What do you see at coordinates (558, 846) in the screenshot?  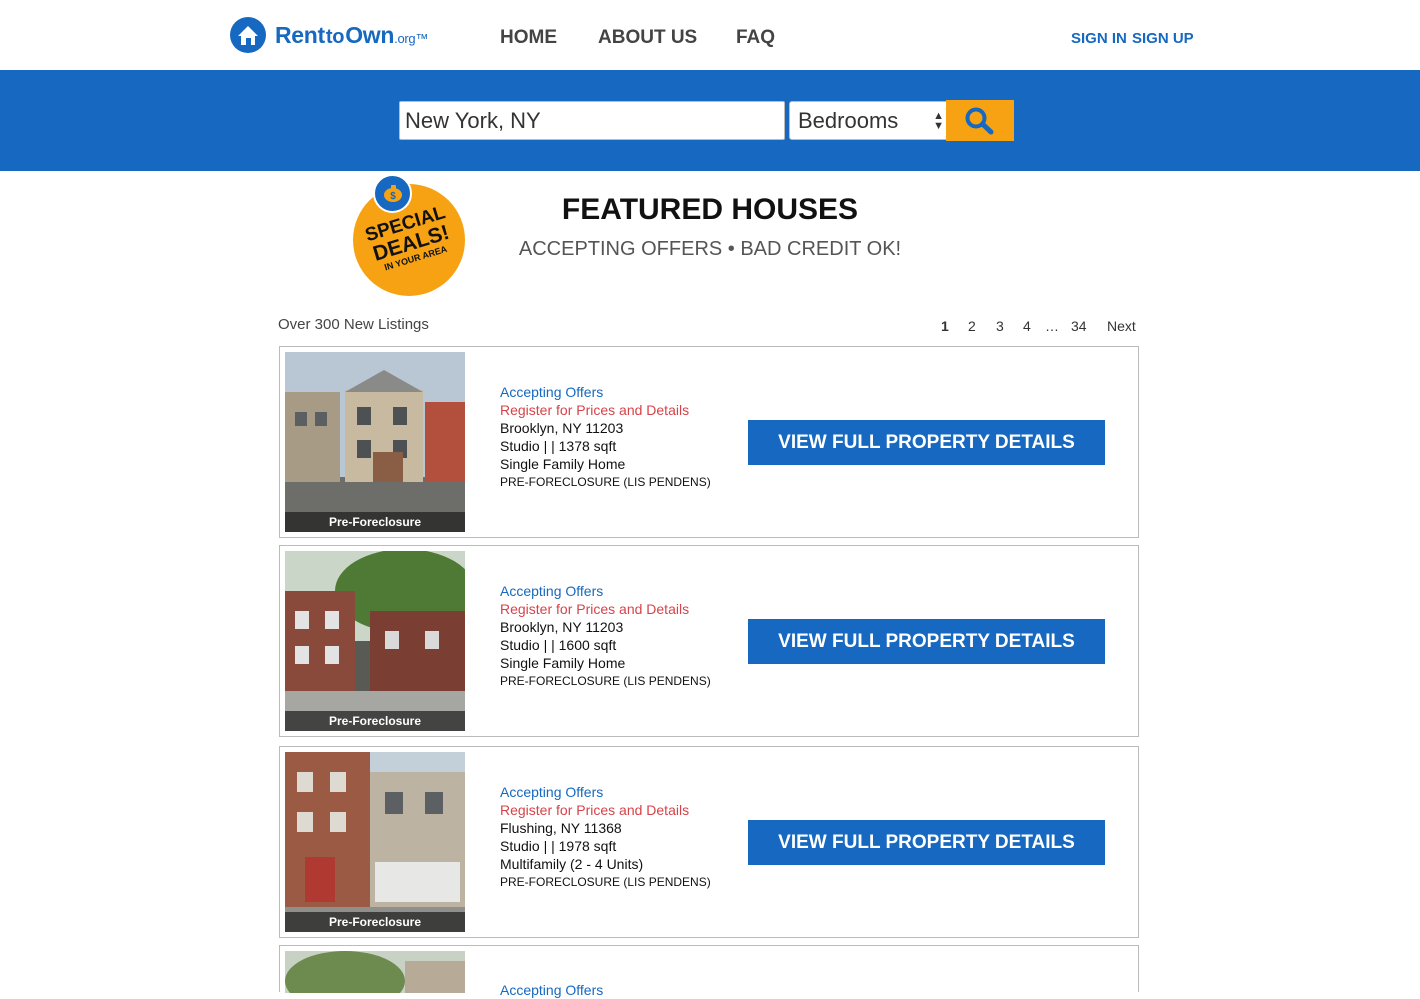 I see `listing-size: Studio | | 1978 sqft` at bounding box center [558, 846].